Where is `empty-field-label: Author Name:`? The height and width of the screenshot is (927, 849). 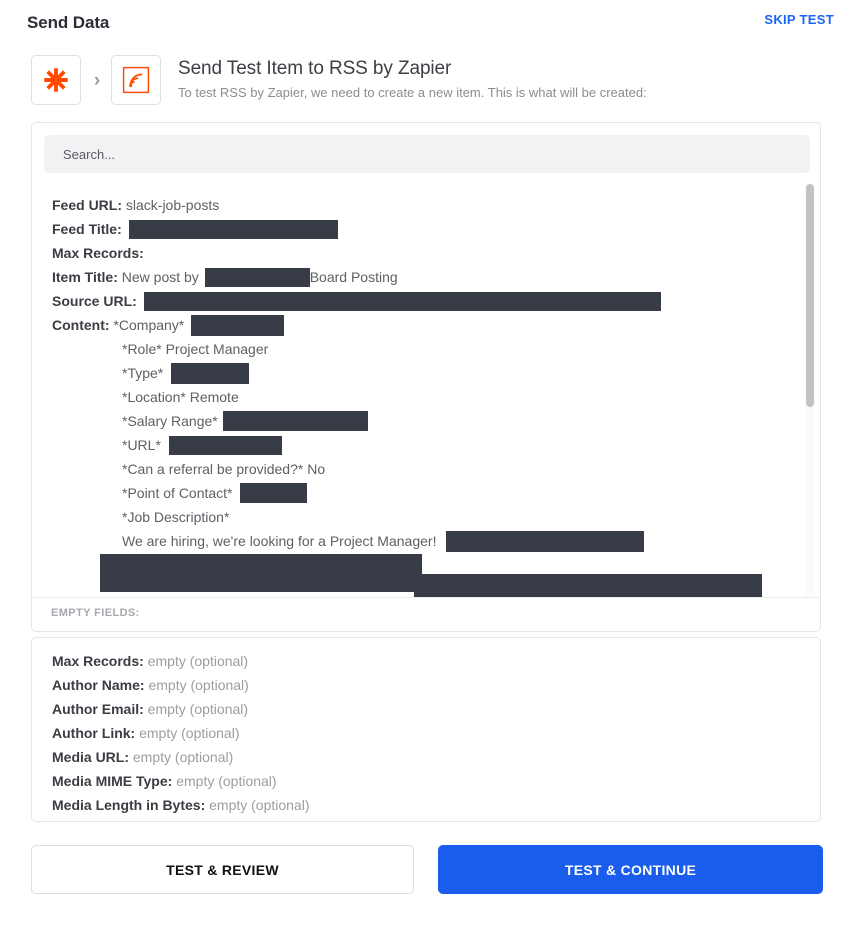
empty-field-label: Author Name: is located at coordinates (98, 685).